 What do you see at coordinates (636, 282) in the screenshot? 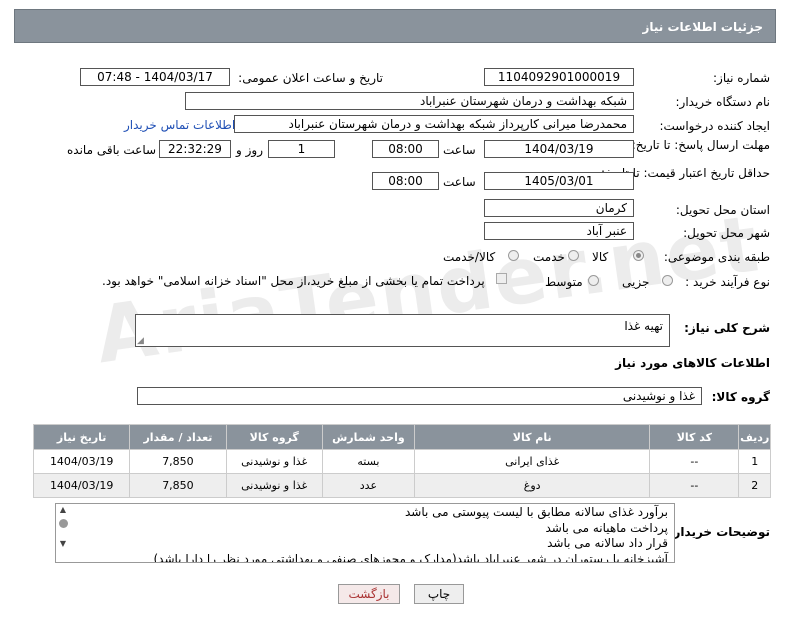
I see `purchase-partial-label: جزیی` at bounding box center [636, 282].